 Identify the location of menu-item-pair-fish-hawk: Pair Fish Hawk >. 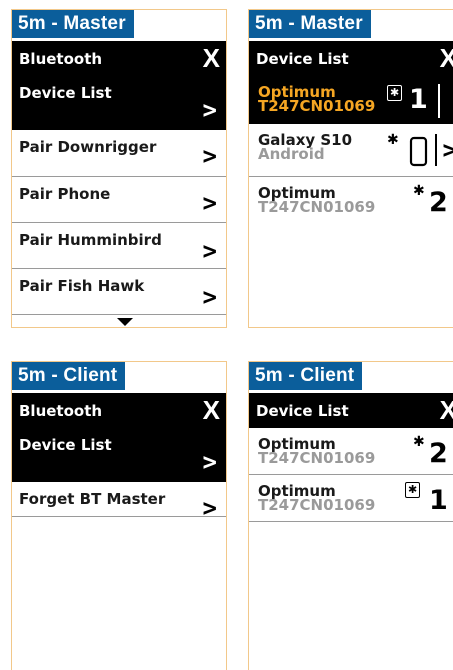
(119, 291).